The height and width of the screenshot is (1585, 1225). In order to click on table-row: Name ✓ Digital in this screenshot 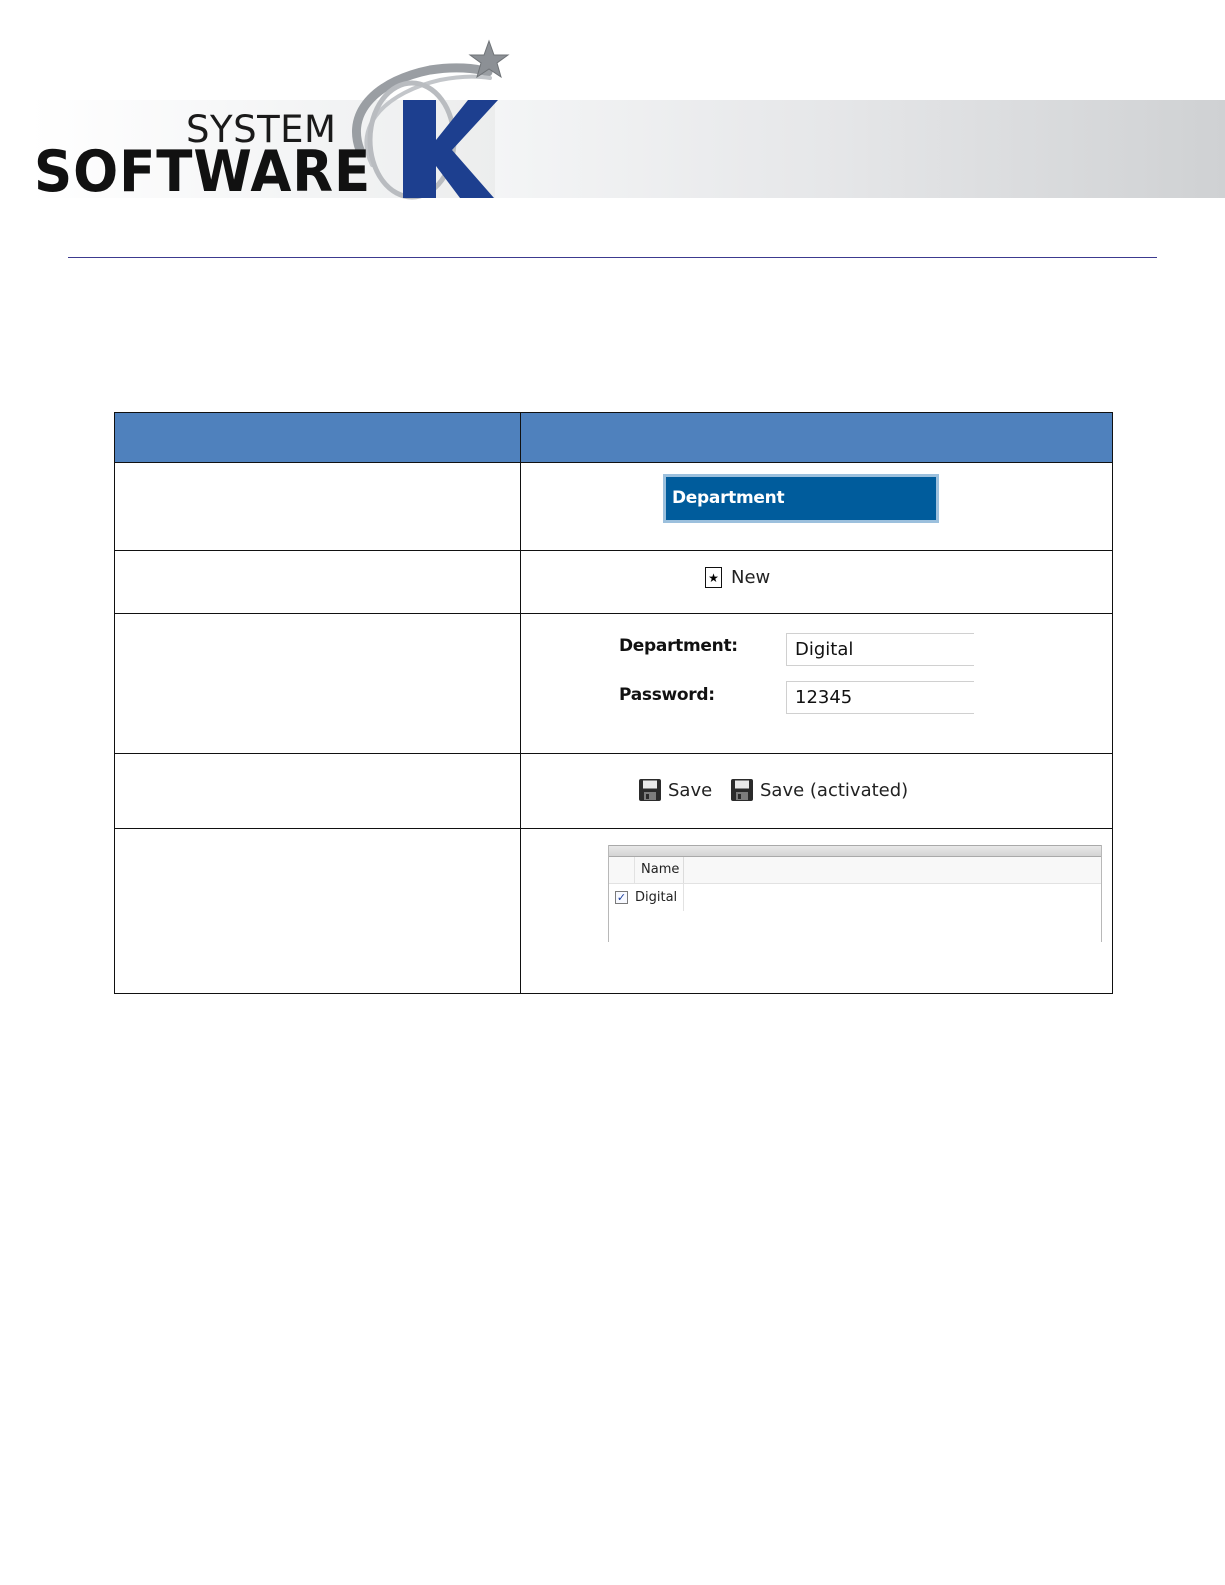, I will do `click(613, 911)`.